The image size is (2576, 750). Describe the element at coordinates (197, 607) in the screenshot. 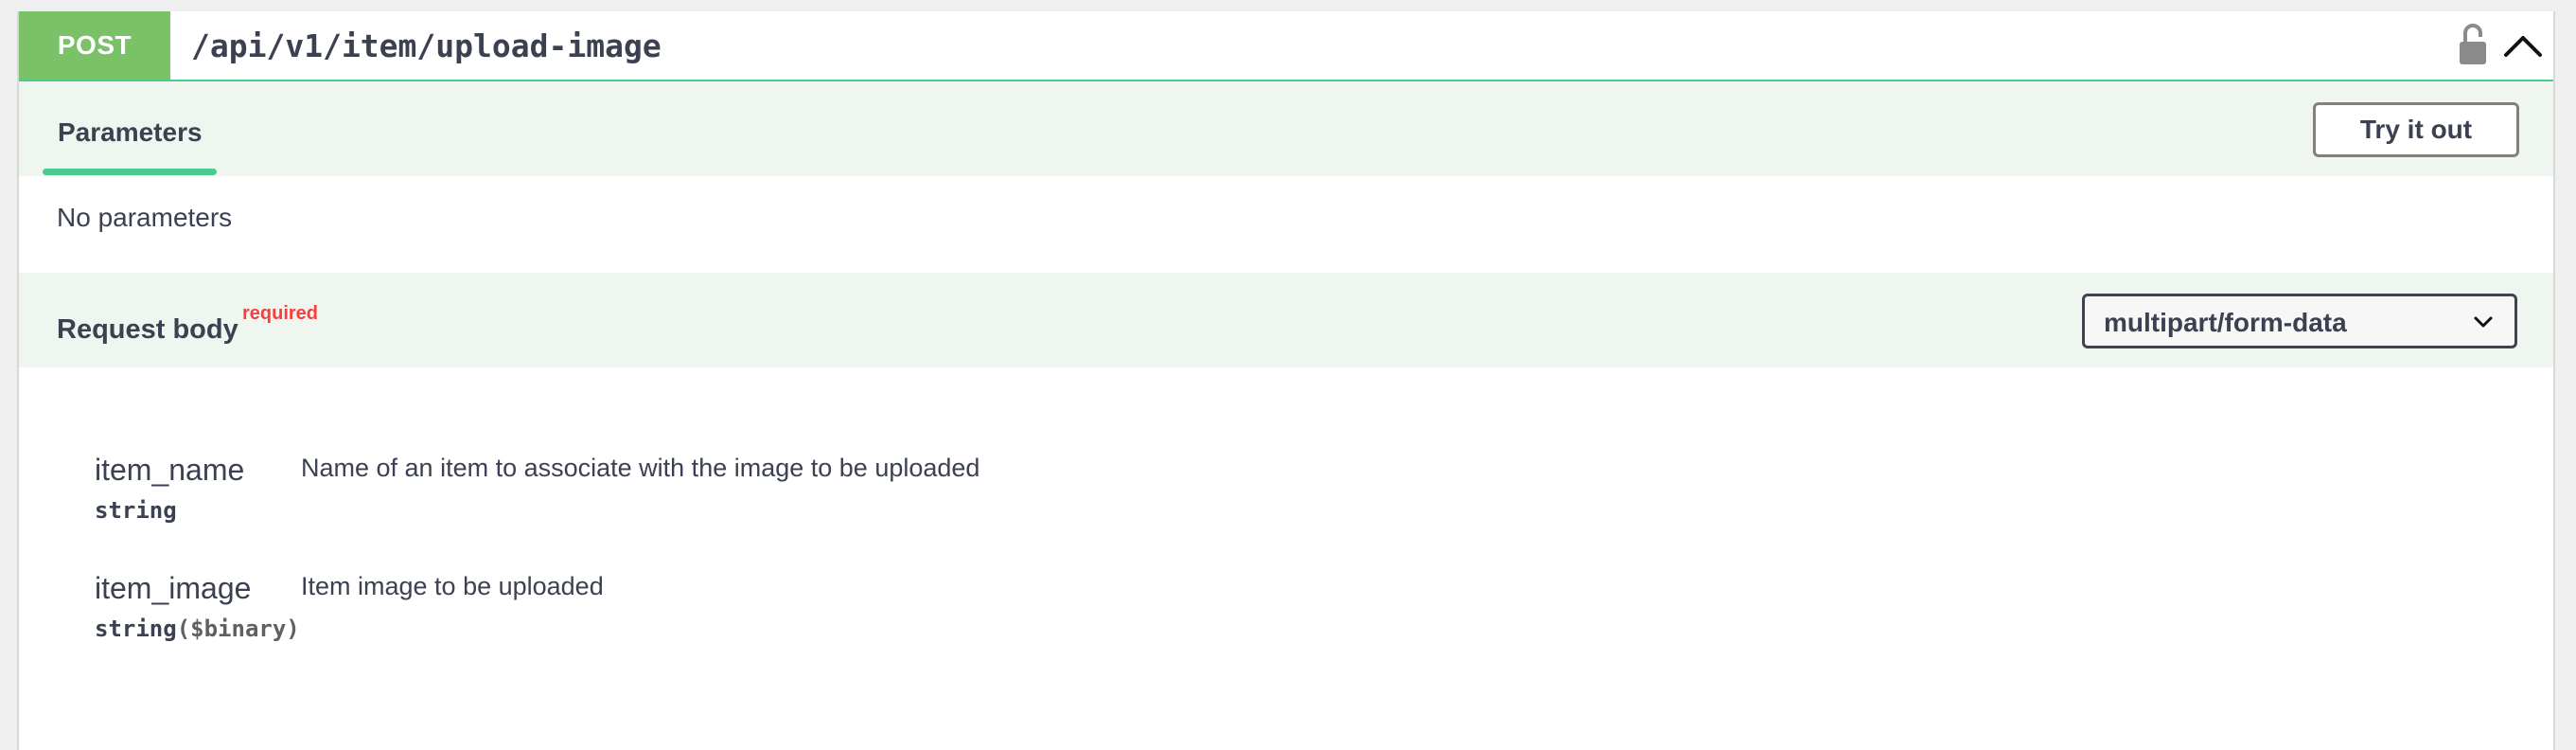

I see `schema-property-item-image: item_image string($binary)` at that location.